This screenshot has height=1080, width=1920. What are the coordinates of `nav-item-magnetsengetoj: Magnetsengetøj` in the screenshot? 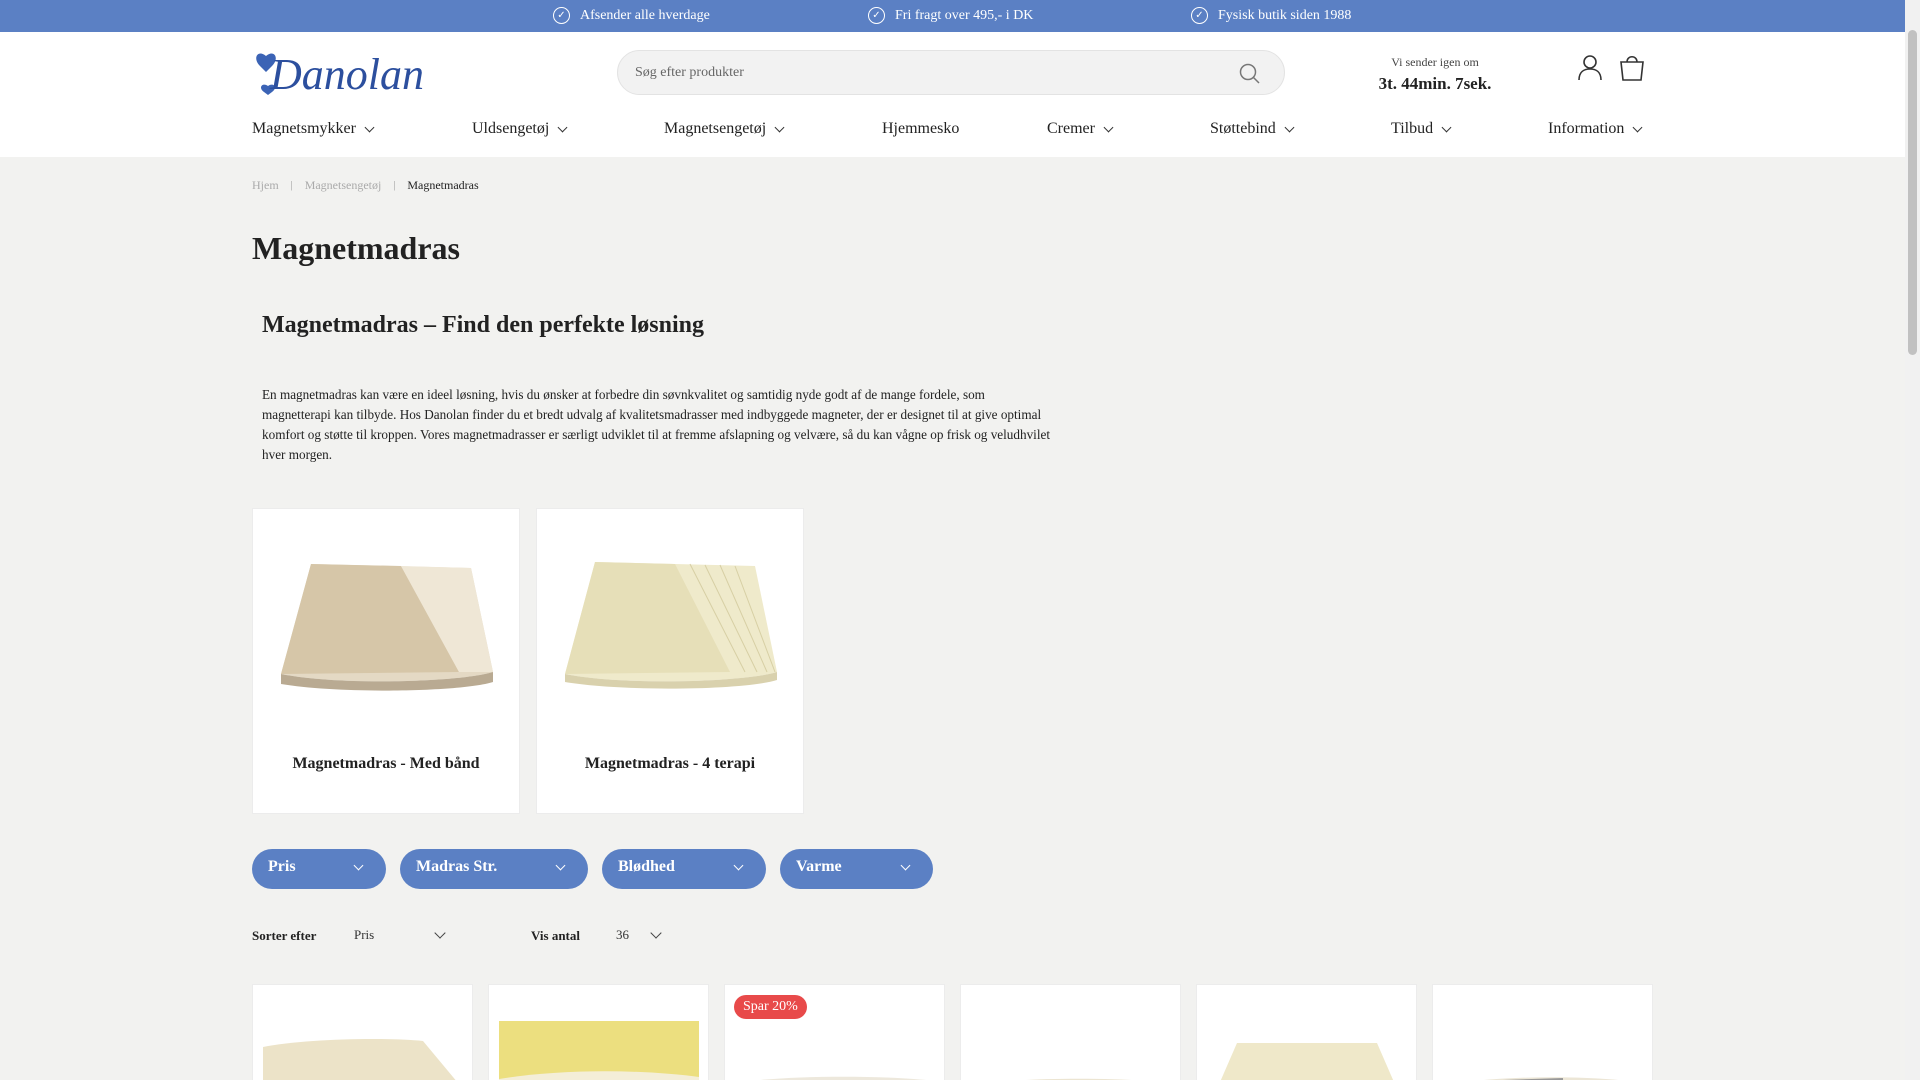 It's located at (724, 129).